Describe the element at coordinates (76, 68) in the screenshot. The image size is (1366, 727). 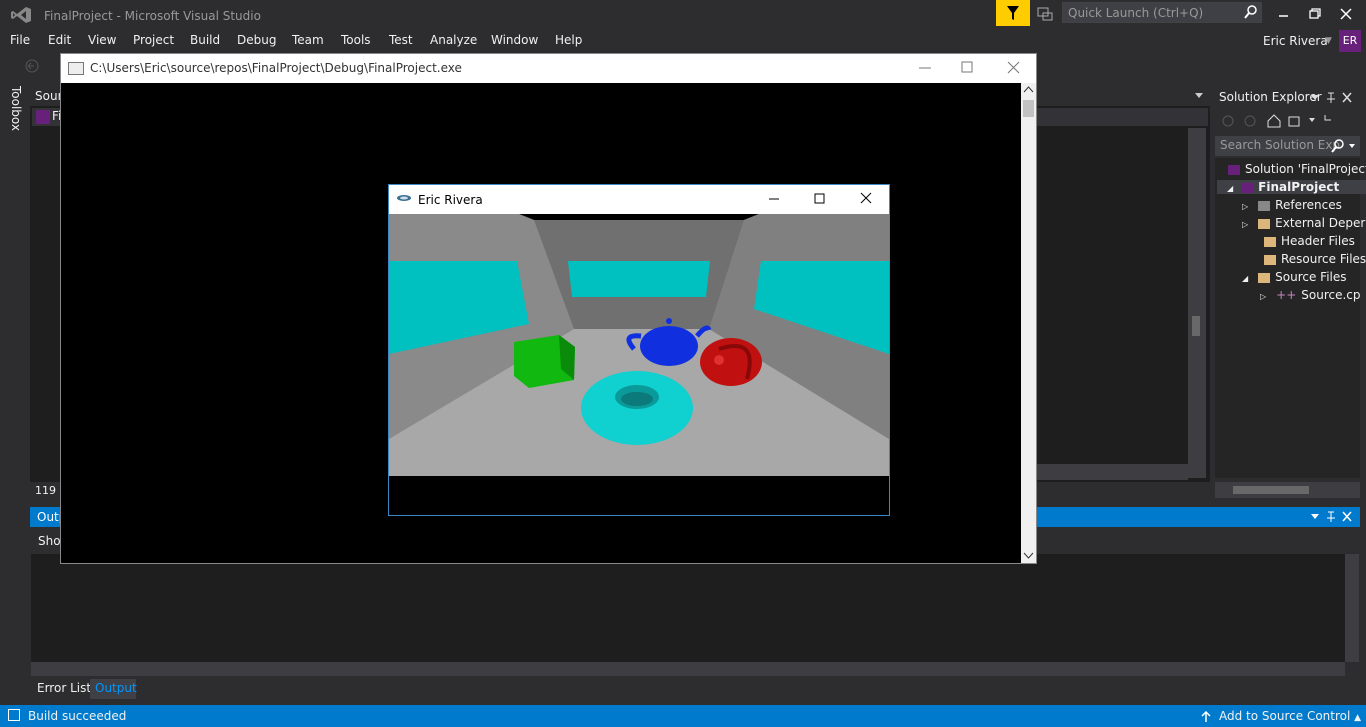
I see `console-app-icon` at that location.